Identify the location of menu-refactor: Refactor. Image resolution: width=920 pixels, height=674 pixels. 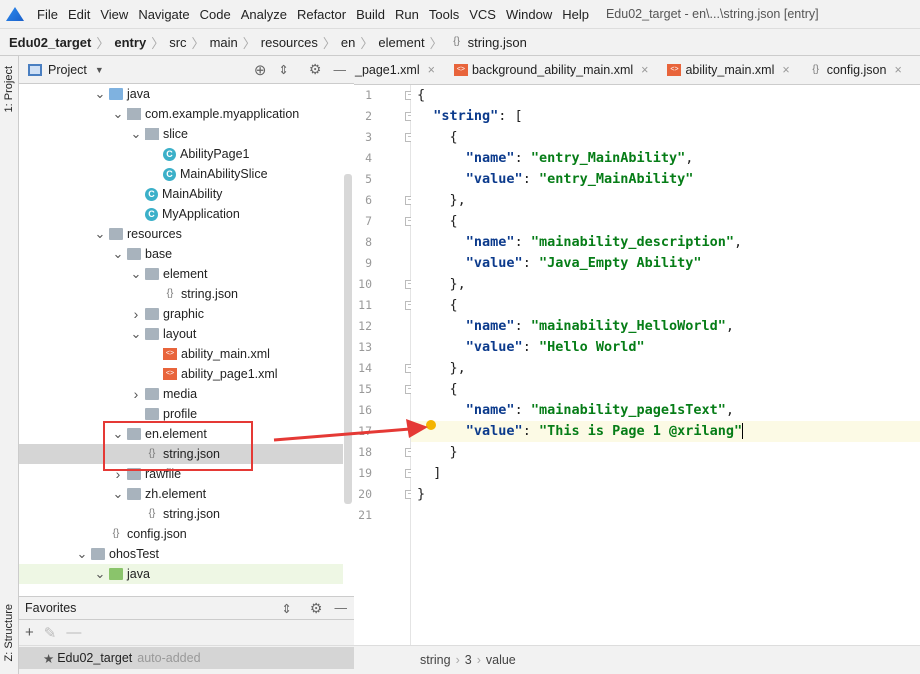
(321, 14).